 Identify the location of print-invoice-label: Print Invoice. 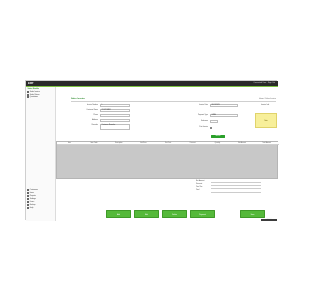
(203, 127).